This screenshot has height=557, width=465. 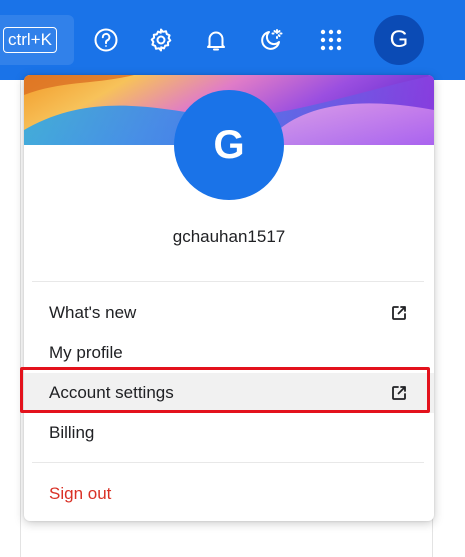 What do you see at coordinates (229, 236) in the screenshot?
I see `username: gchauhan1517` at bounding box center [229, 236].